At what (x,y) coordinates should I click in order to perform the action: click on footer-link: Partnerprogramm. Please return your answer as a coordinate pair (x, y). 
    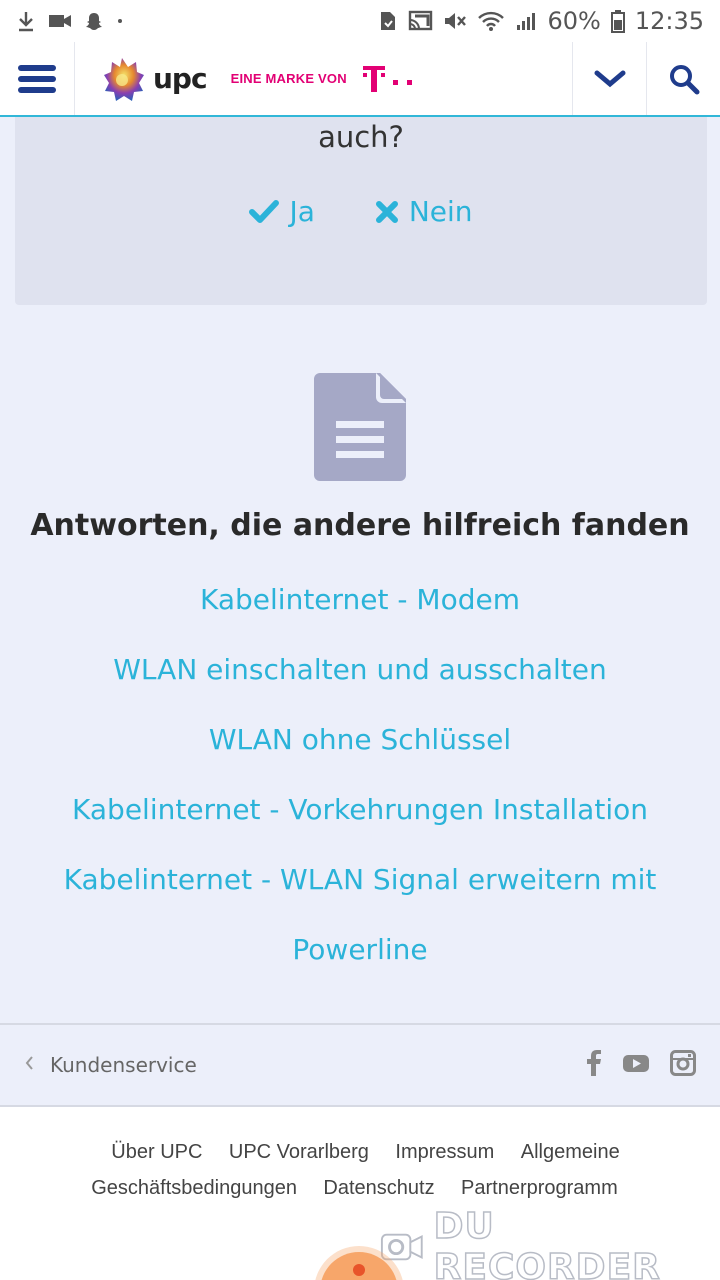
    Looking at the image, I should click on (539, 1188).